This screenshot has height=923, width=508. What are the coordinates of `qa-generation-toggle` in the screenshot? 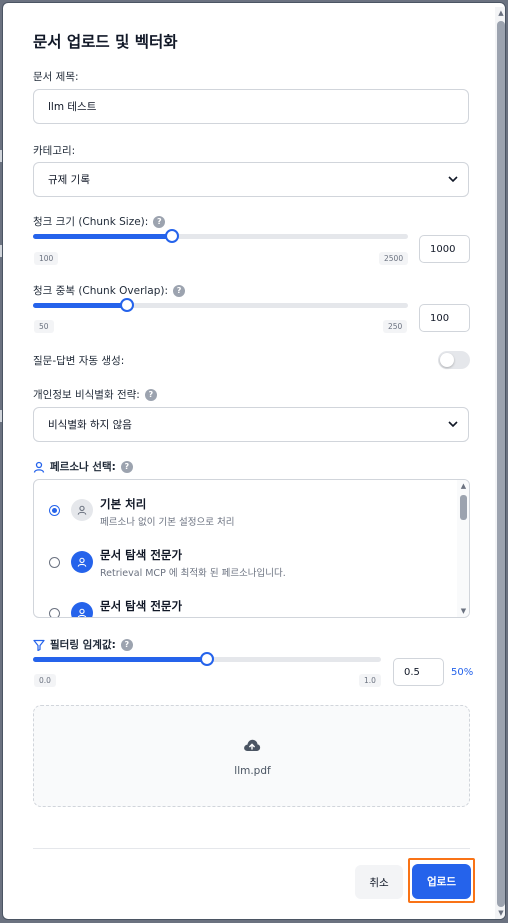 It's located at (454, 360).